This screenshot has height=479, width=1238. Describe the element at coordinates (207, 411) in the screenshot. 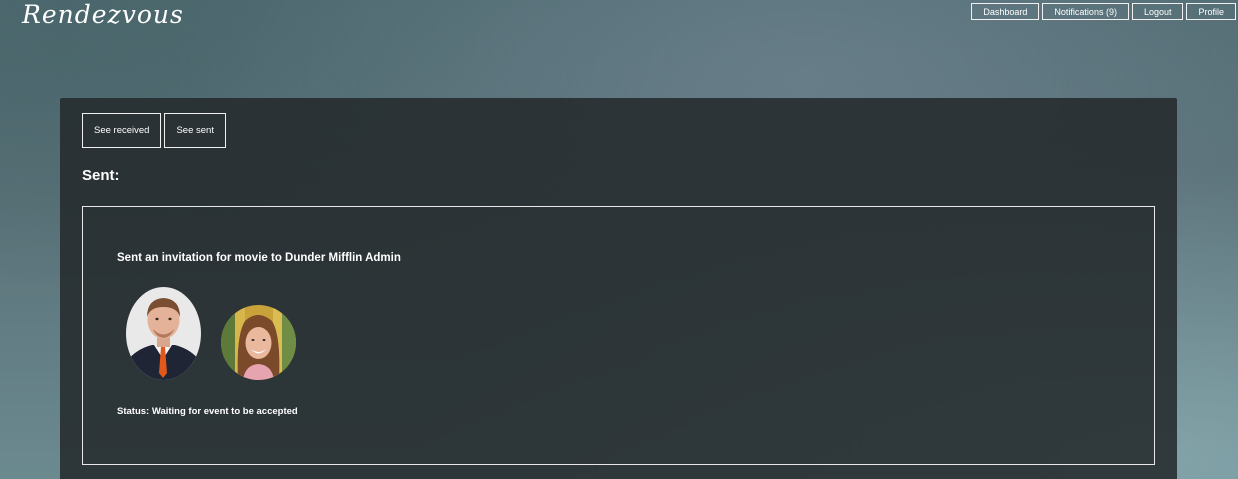

I see `invitation-status: Status: Waiting for event to be accepted` at that location.